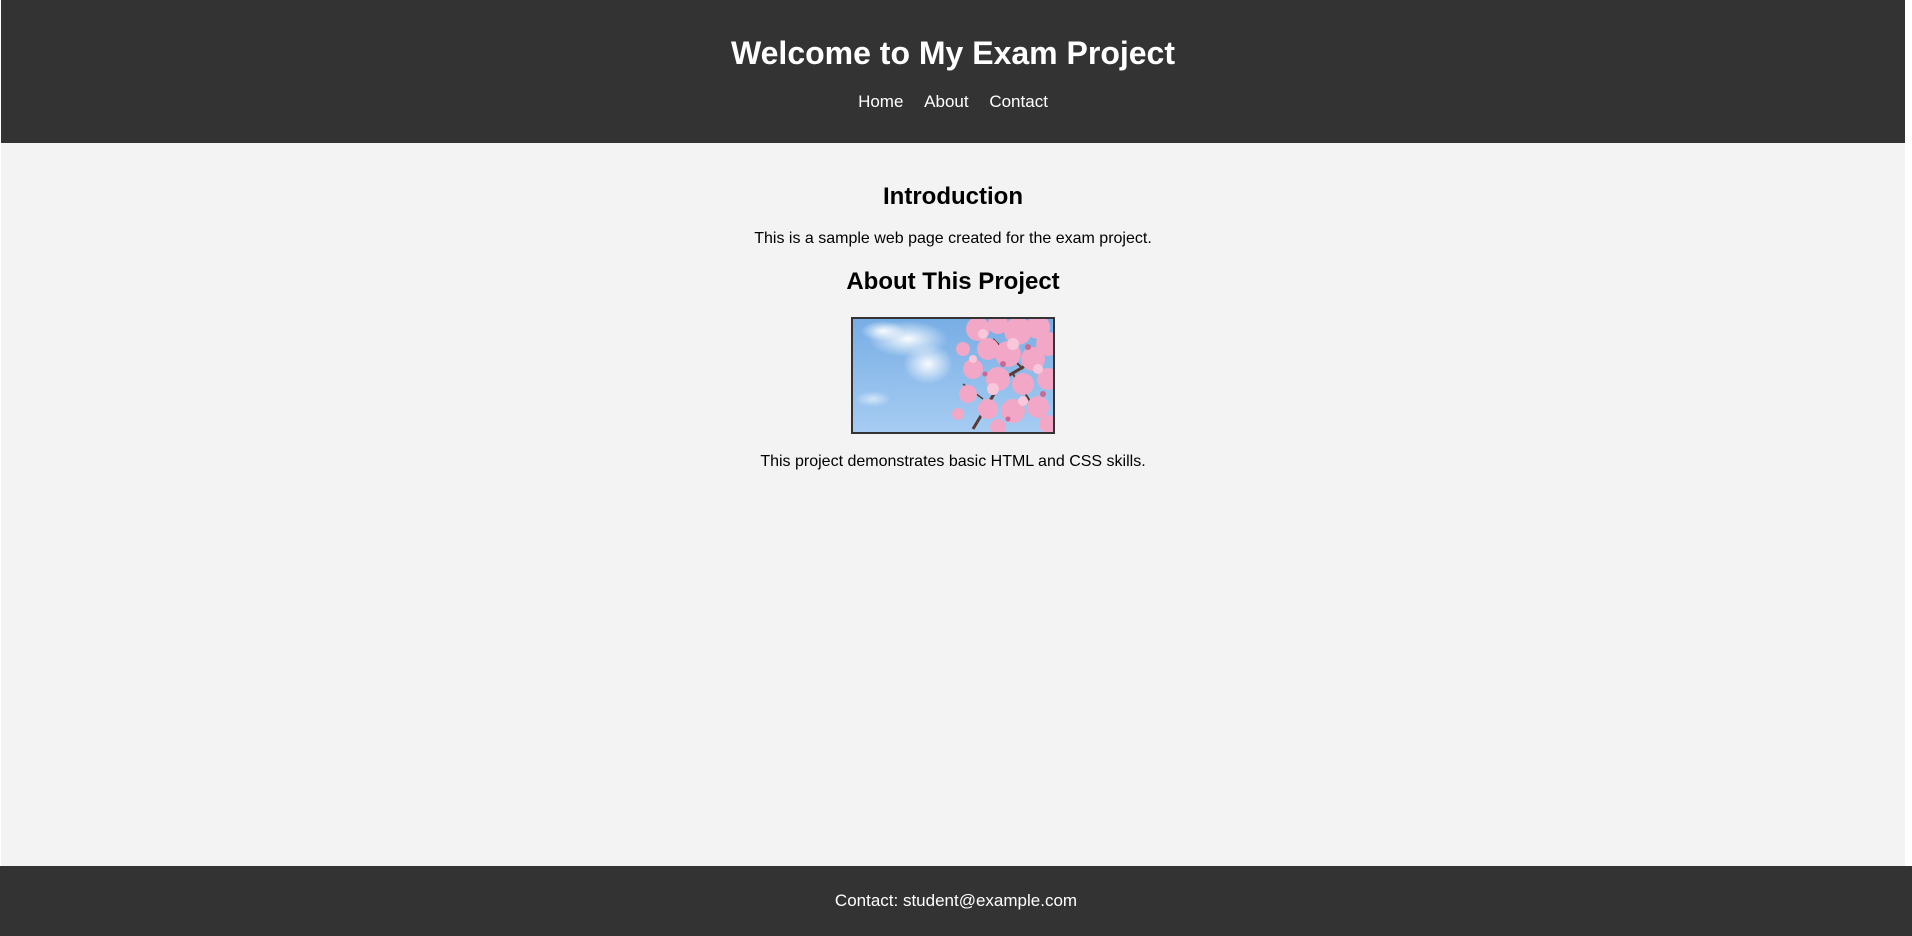 This screenshot has height=936, width=1912. I want to click on nav-link-about: About, so click(946, 101).